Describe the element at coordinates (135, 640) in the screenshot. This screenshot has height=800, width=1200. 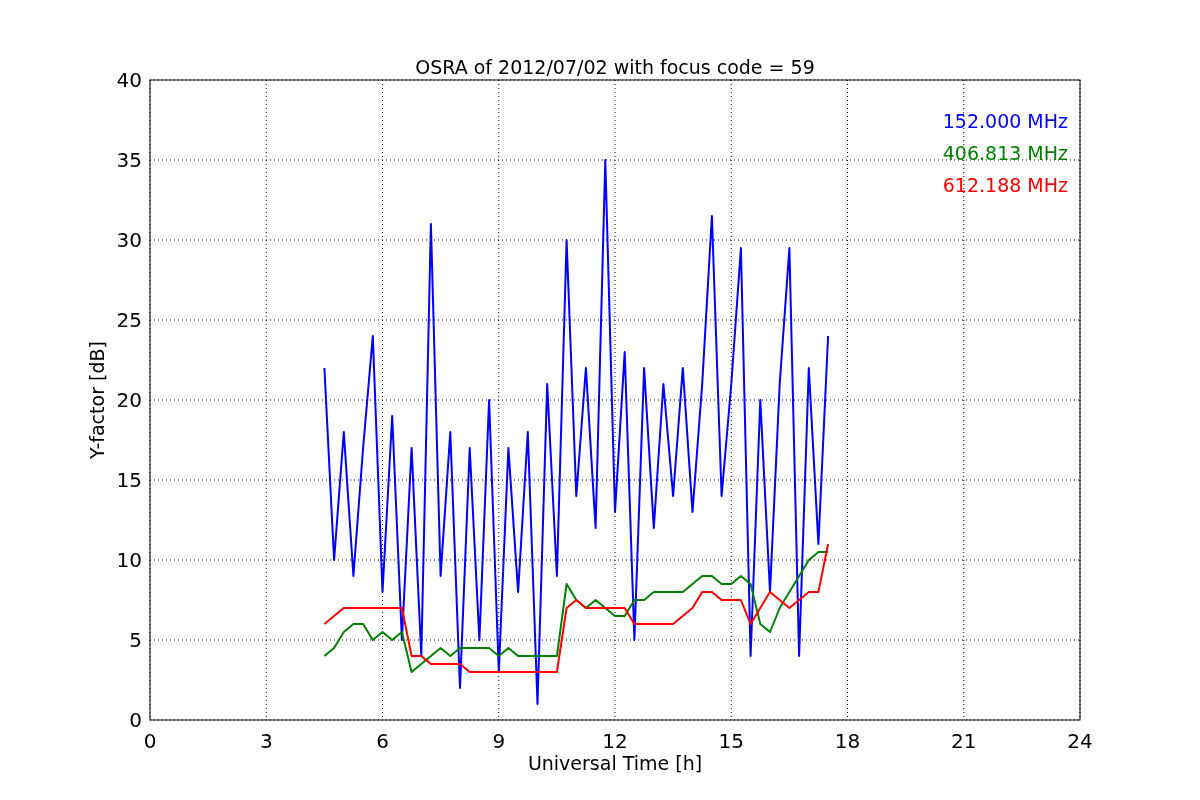
I see `y-tick-label: 5` at that location.